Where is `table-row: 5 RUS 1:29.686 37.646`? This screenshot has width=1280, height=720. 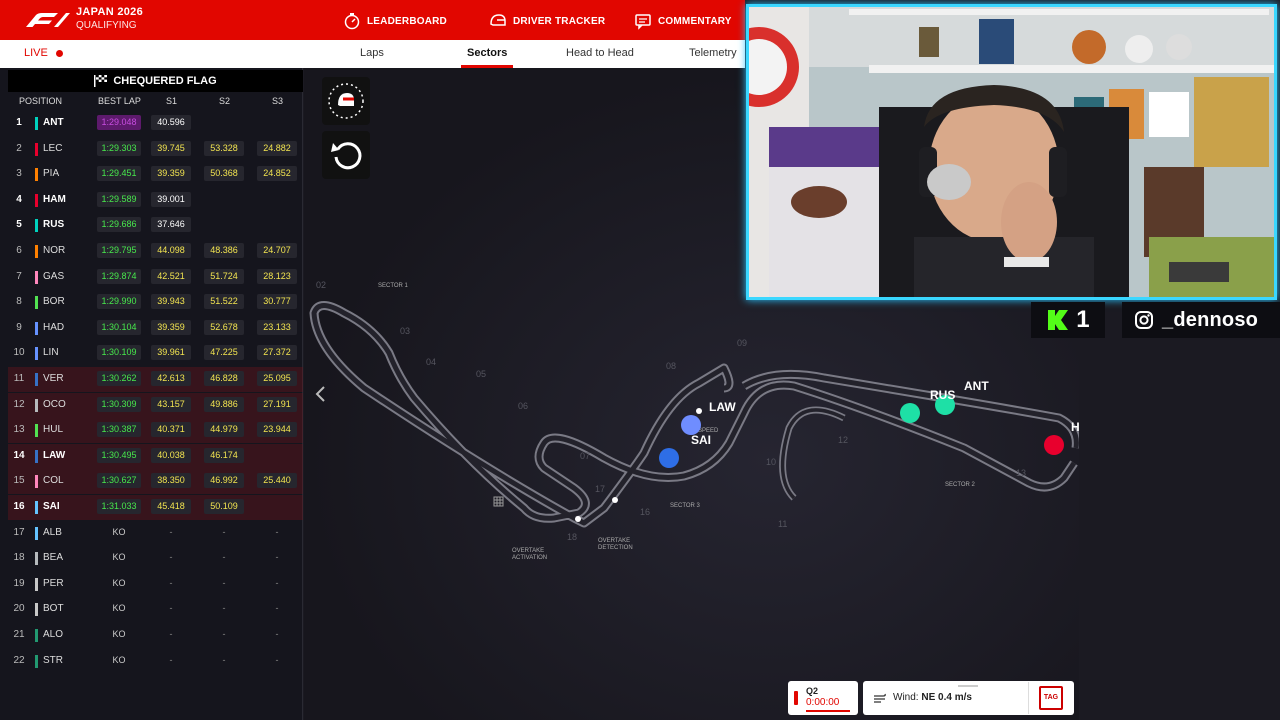
table-row: 5 RUS 1:29.686 37.646 is located at coordinates (155, 225).